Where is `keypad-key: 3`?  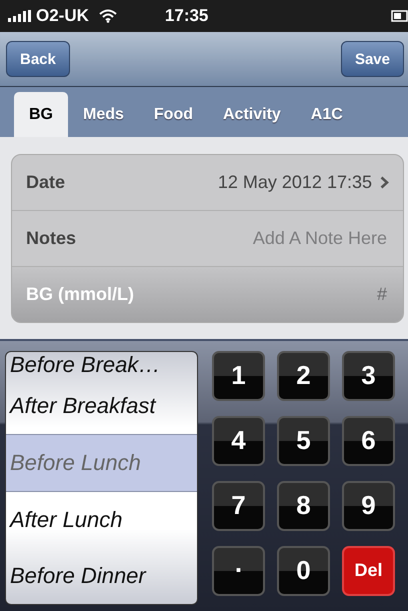 keypad-key: 3 is located at coordinates (368, 375).